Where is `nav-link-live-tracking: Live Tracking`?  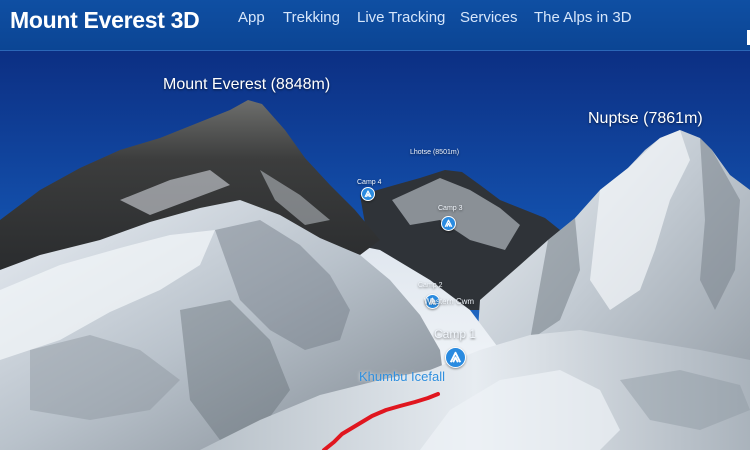 nav-link-live-tracking: Live Tracking is located at coordinates (401, 17).